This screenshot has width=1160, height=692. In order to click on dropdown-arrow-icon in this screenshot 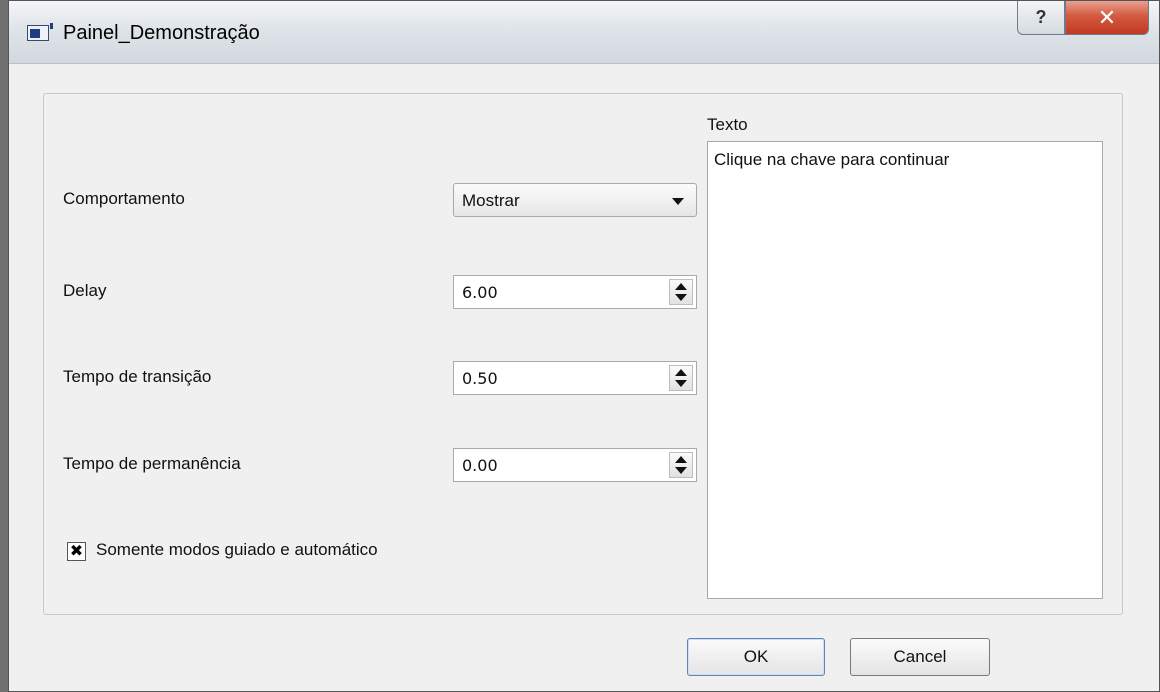, I will do `click(678, 201)`.